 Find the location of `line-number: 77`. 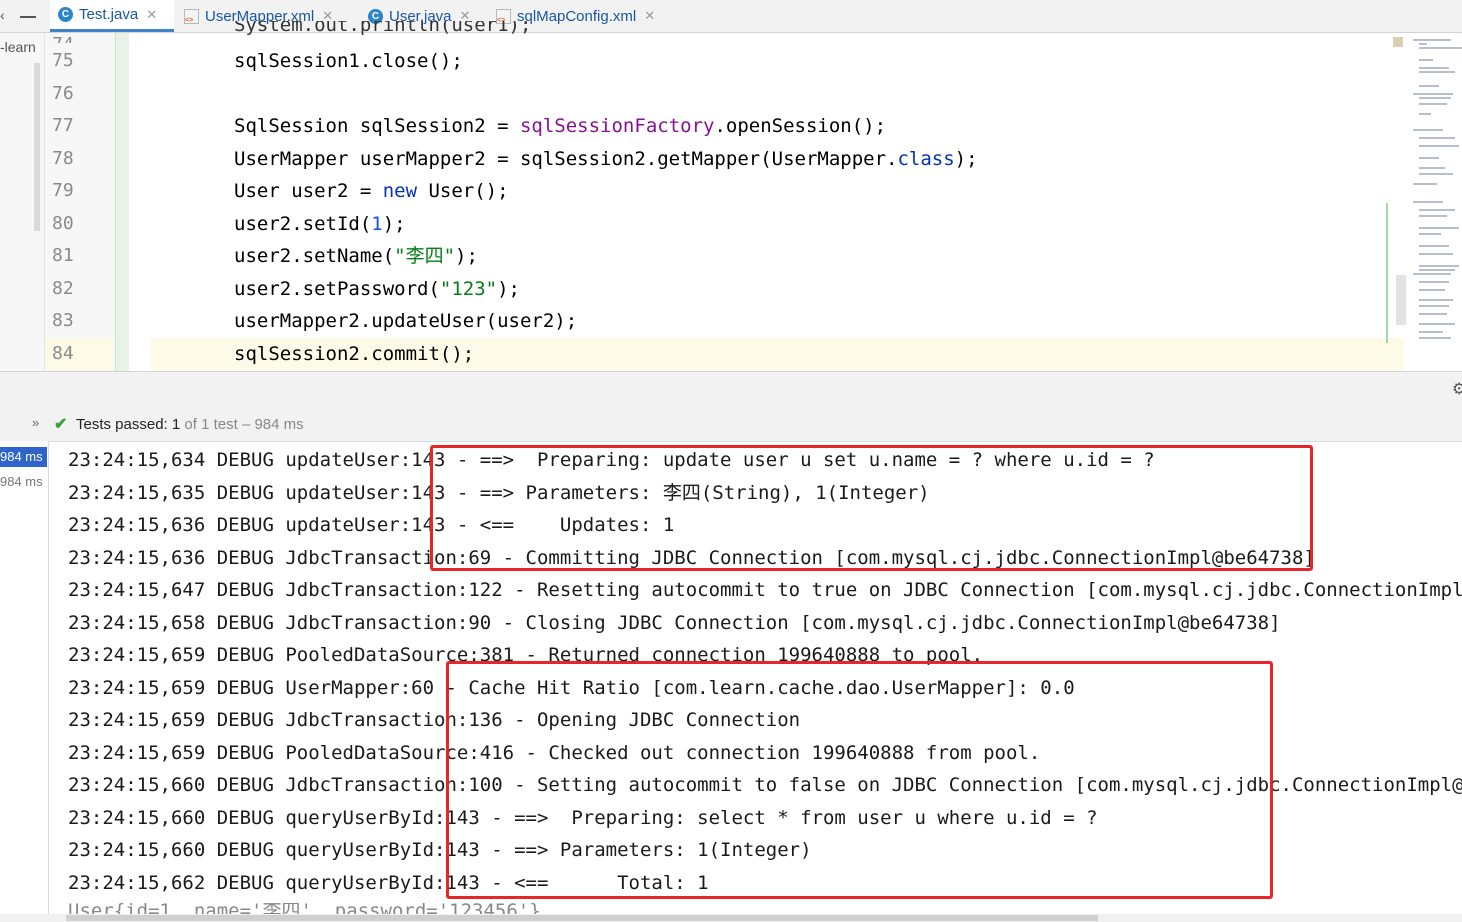

line-number: 77 is located at coordinates (63, 125).